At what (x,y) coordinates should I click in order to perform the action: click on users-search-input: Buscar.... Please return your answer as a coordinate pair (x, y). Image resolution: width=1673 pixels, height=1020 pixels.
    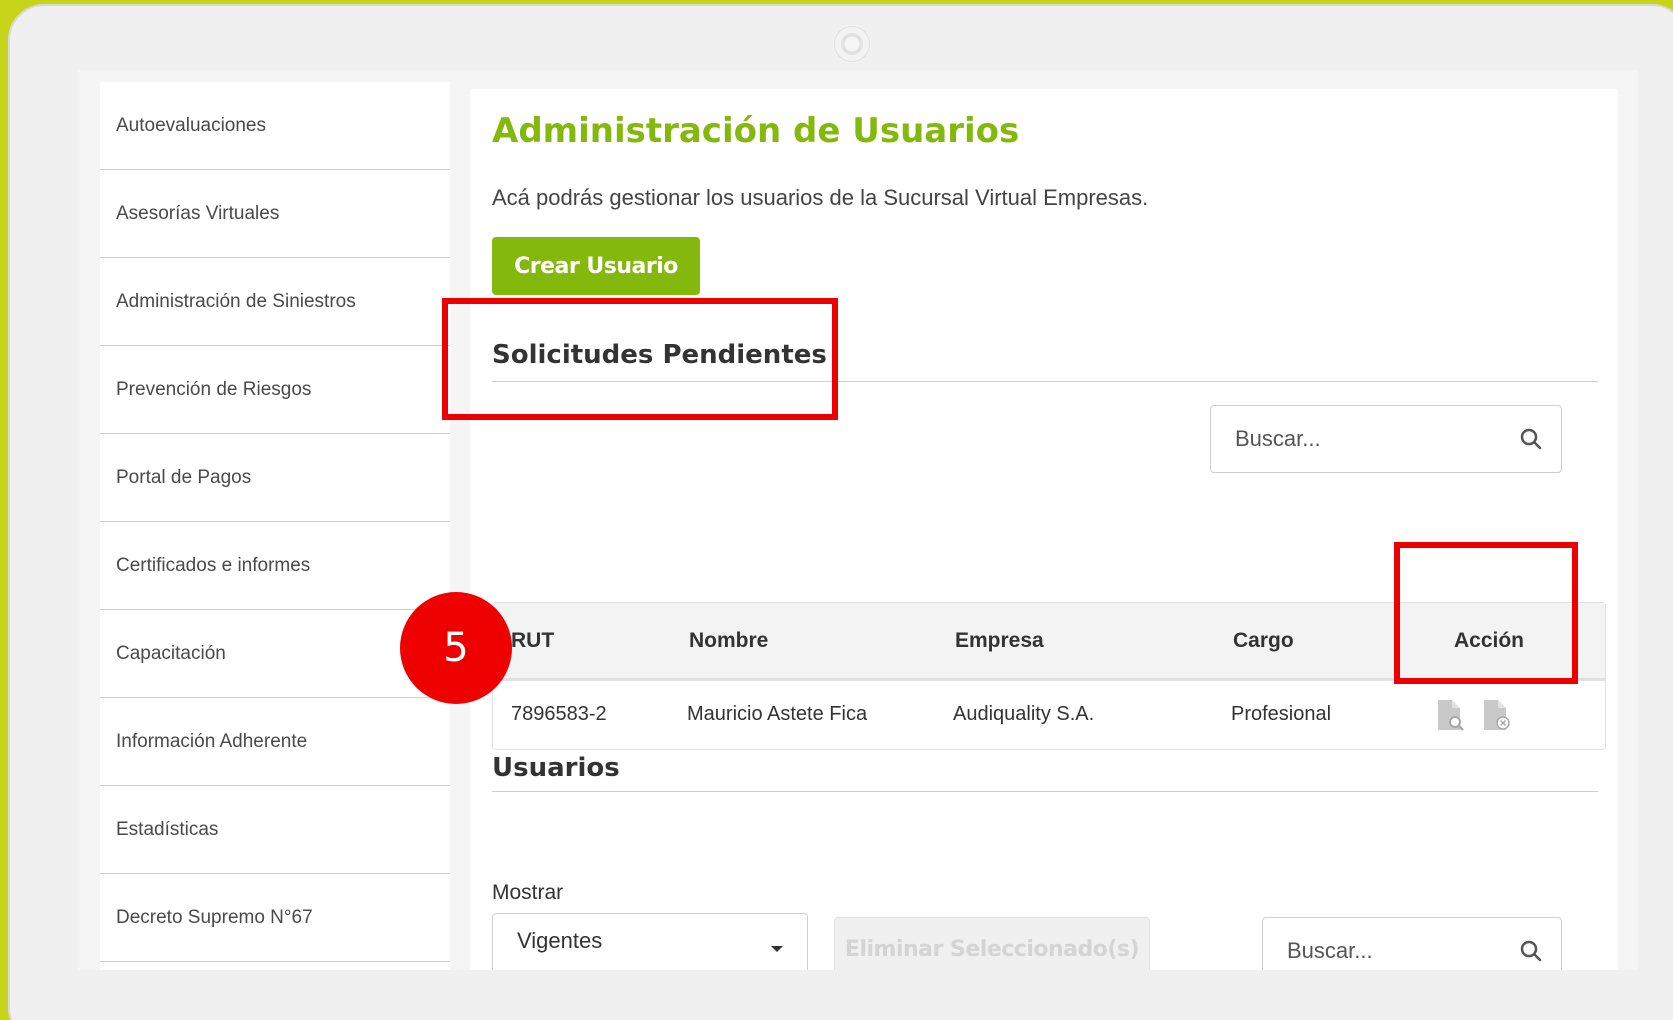
    Looking at the image, I should click on (1412, 943).